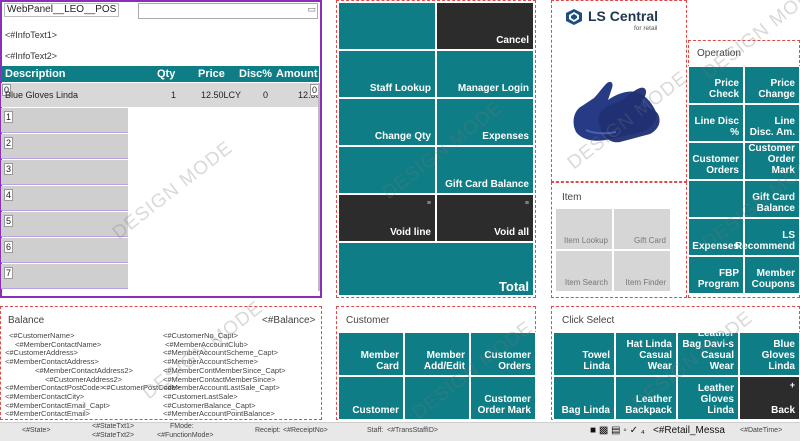  I want to click on customer-order-mark-cust-button: Customer Order Mark, so click(503, 398).